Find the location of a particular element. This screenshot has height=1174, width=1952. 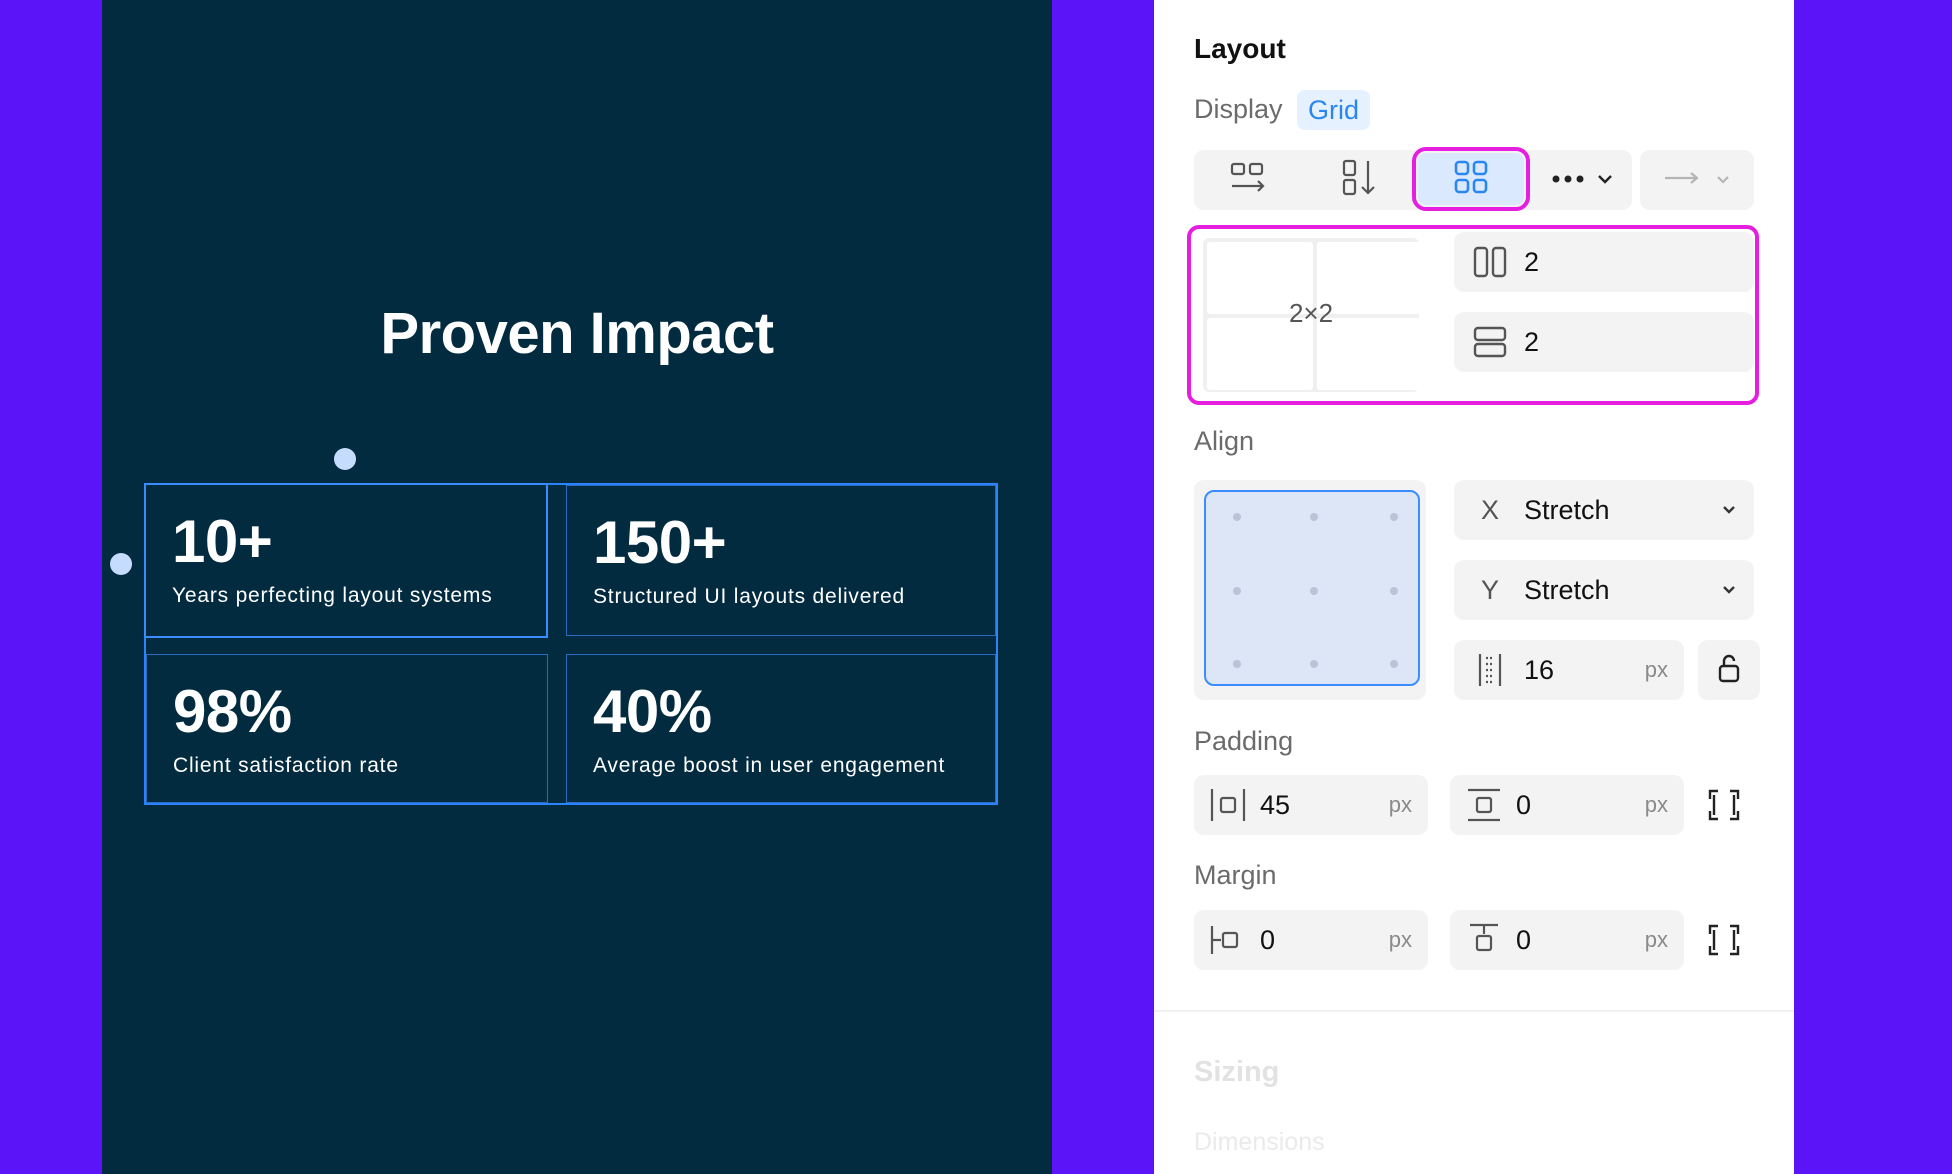

arrow-right-icon is located at coordinates (1682, 180).